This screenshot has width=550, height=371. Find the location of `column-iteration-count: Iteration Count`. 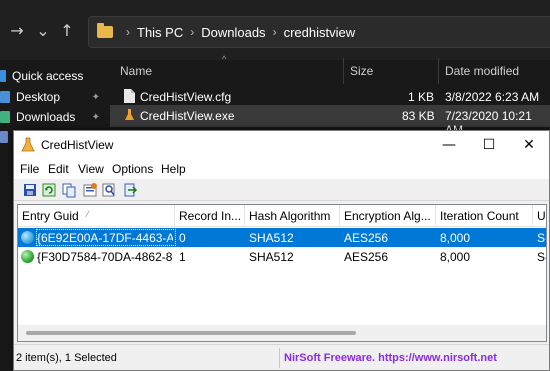

column-iteration-count: Iteration Count is located at coordinates (479, 216).